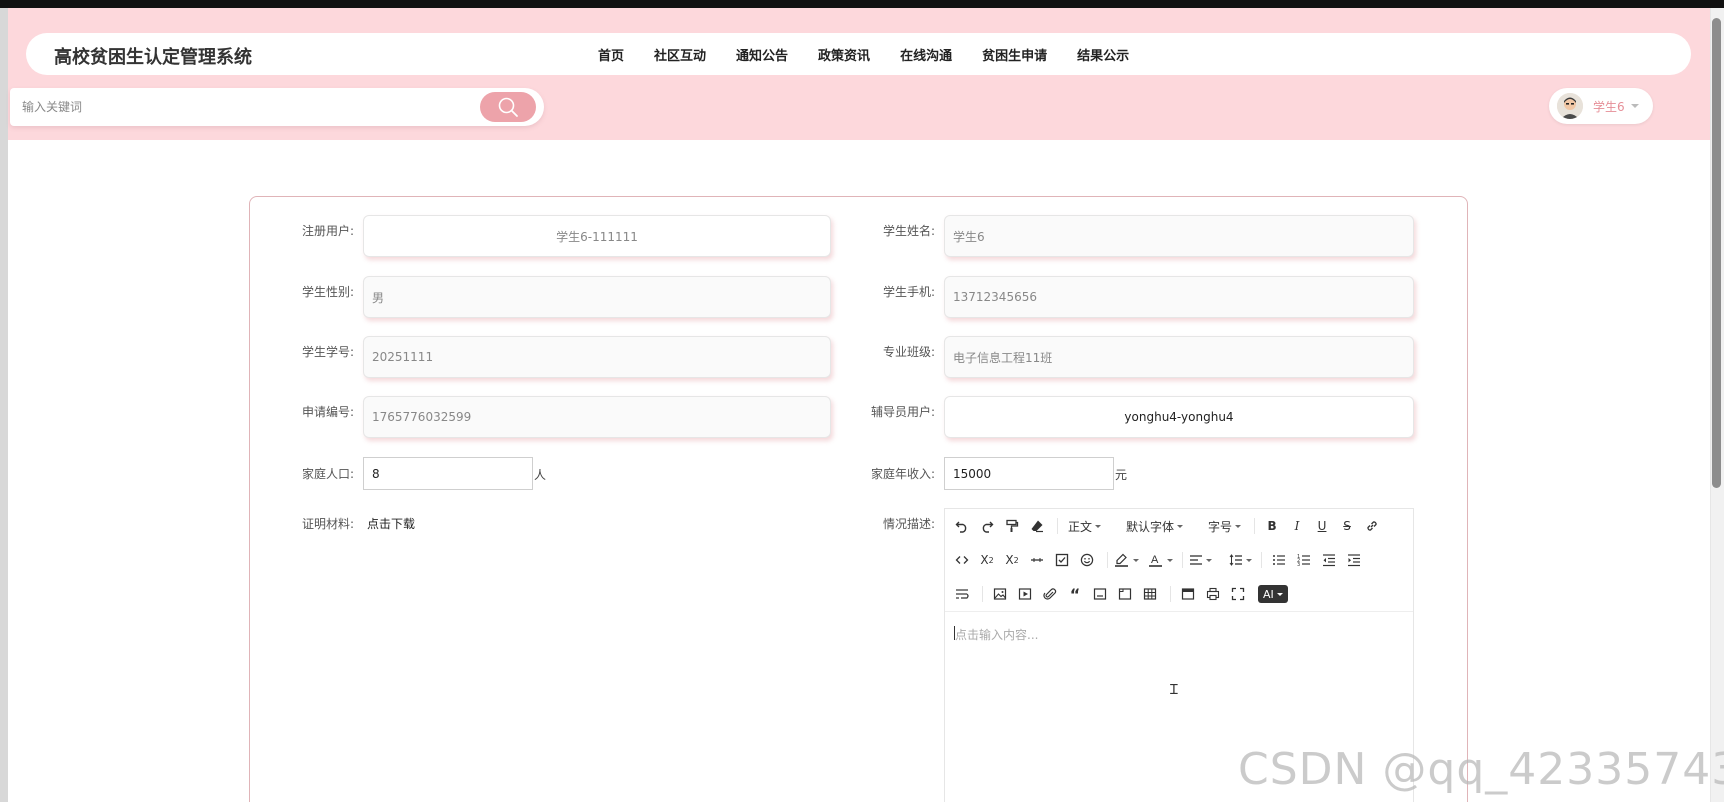 The image size is (1724, 802). What do you see at coordinates (327, 231) in the screenshot?
I see `register-user-label: 注册用户:` at bounding box center [327, 231].